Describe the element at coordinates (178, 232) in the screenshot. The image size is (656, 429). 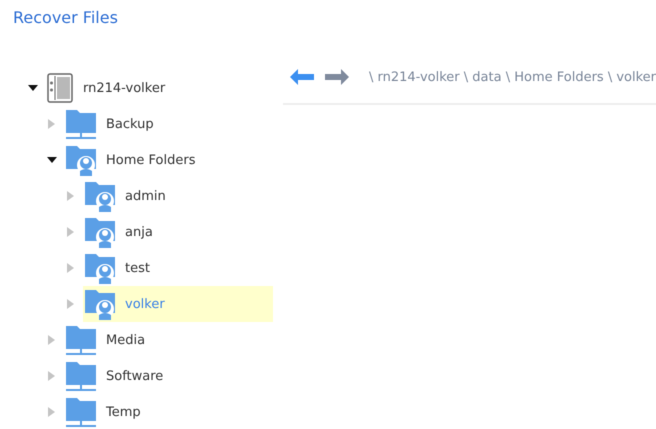
I see `tree-item: anja` at that location.